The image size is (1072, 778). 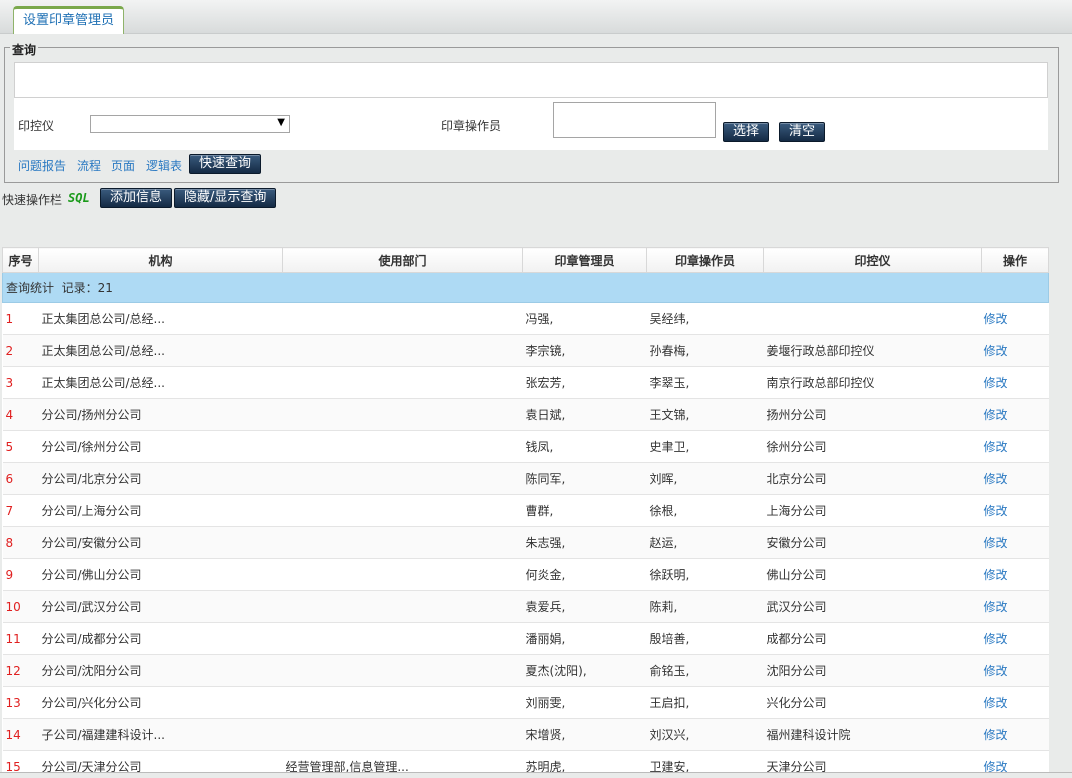 I want to click on row-seal-device, so click(x=872, y=318).